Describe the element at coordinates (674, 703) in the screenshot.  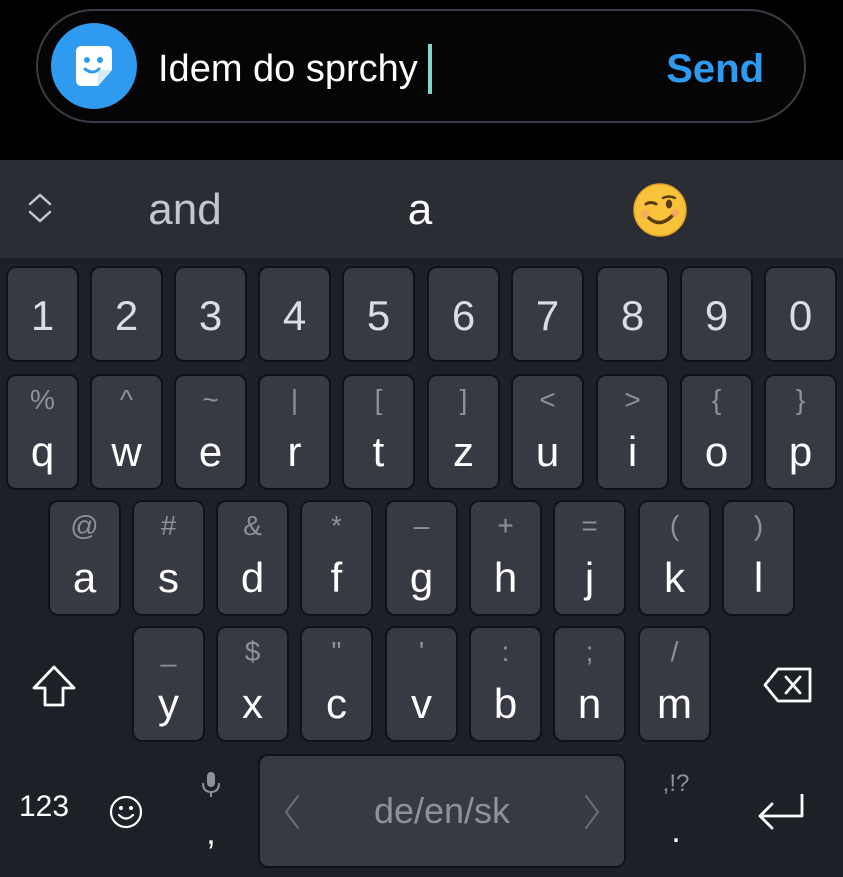
I see `key-label: m` at that location.